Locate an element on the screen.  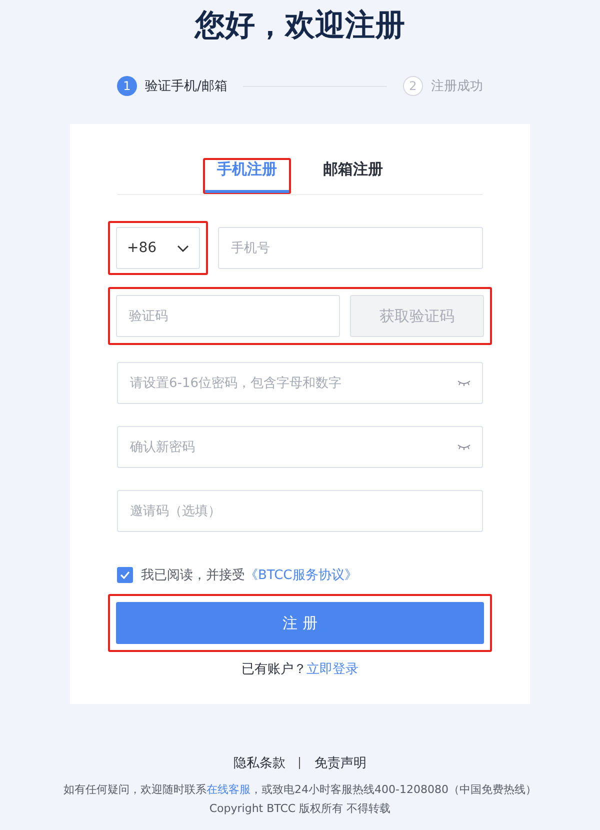
password-field: 请设置6-16位密码，包含字母和数字 is located at coordinates (300, 383).